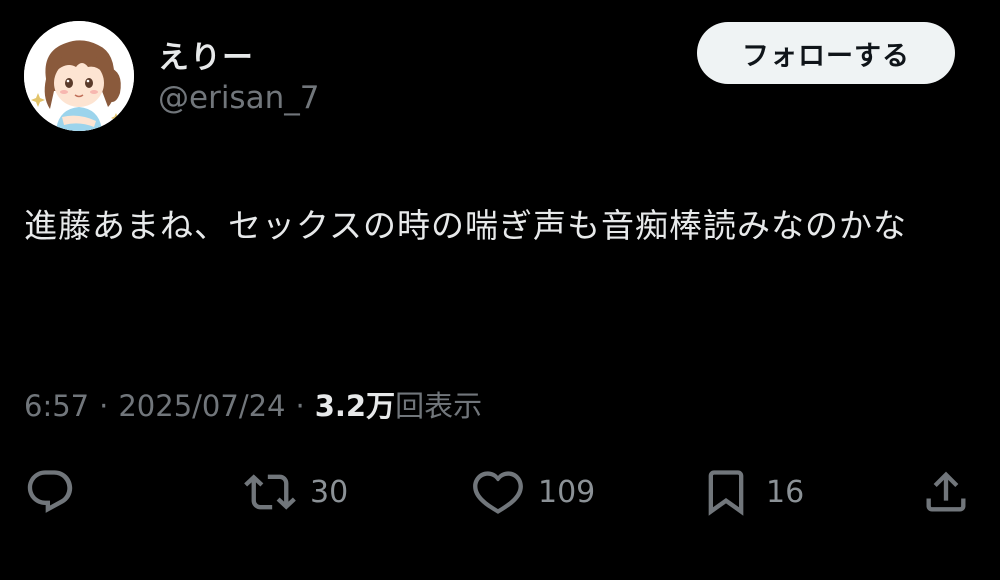  I want to click on user-handle: @erisan_7, so click(238, 98).